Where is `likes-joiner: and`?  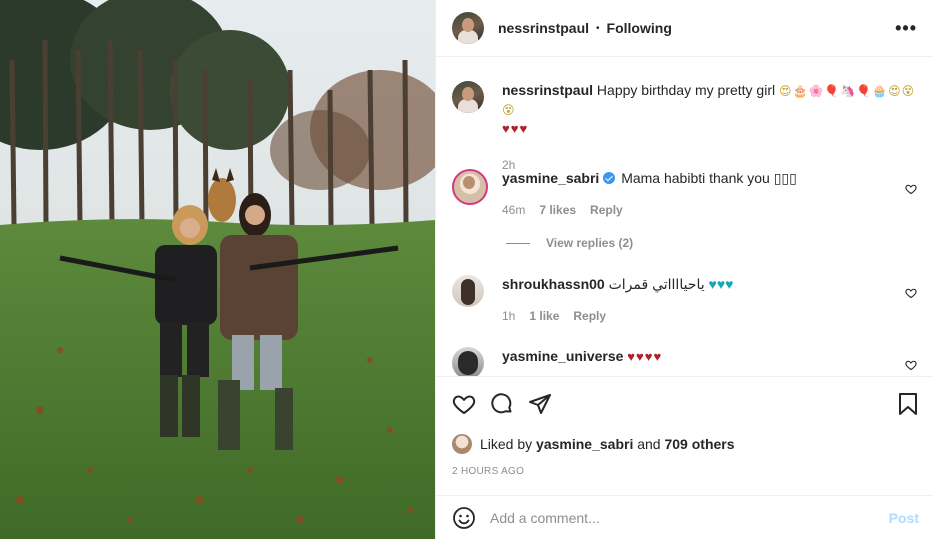 likes-joiner: and is located at coordinates (649, 443).